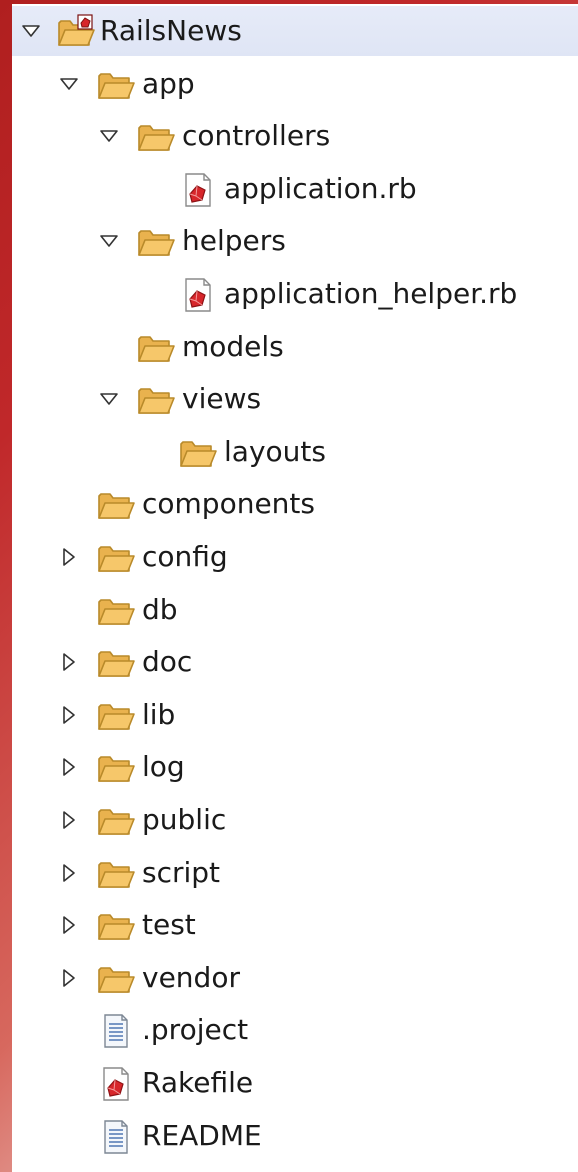  What do you see at coordinates (295, 925) in the screenshot?
I see `tree-item-test: test` at bounding box center [295, 925].